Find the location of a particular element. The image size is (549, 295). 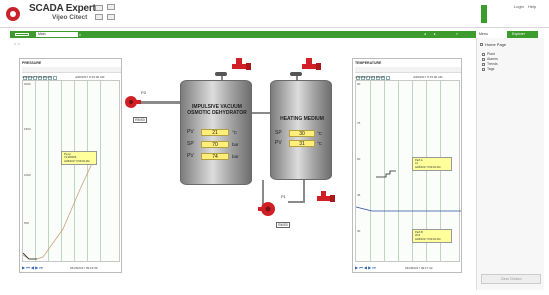

tab-menu: Menu is located at coordinates (491, 34).